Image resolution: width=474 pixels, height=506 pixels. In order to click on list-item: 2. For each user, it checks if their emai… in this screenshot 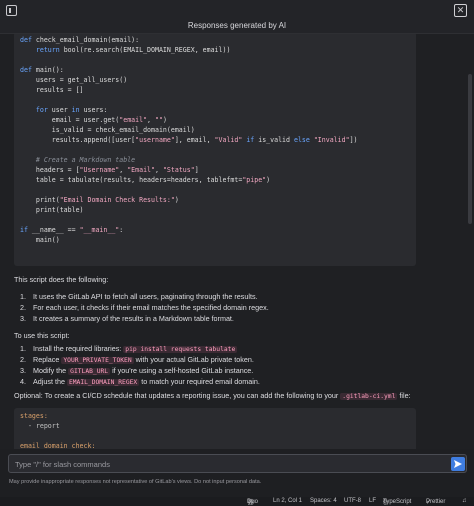, I will do `click(144, 307)`.